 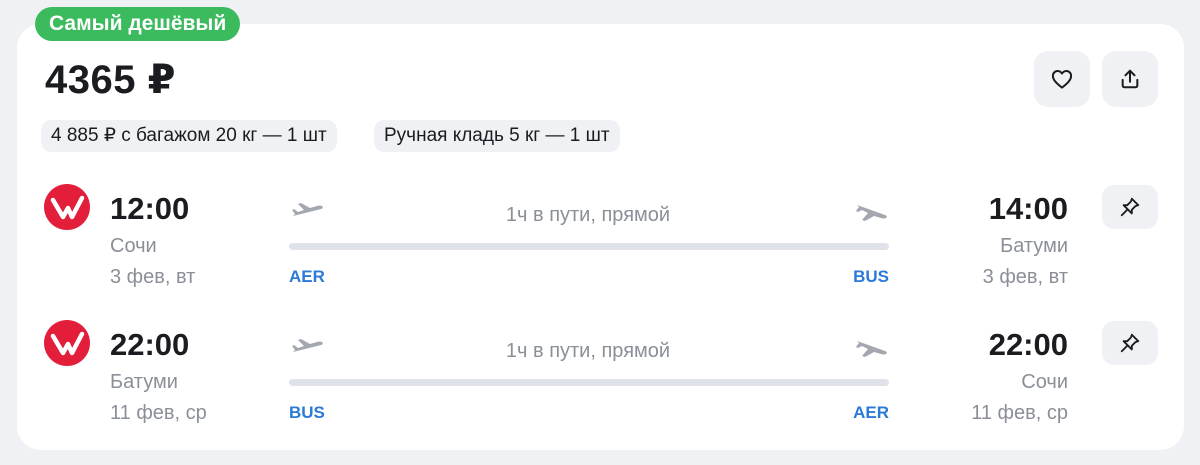 I want to click on arrive-time: 14:00, so click(x=1028, y=208).